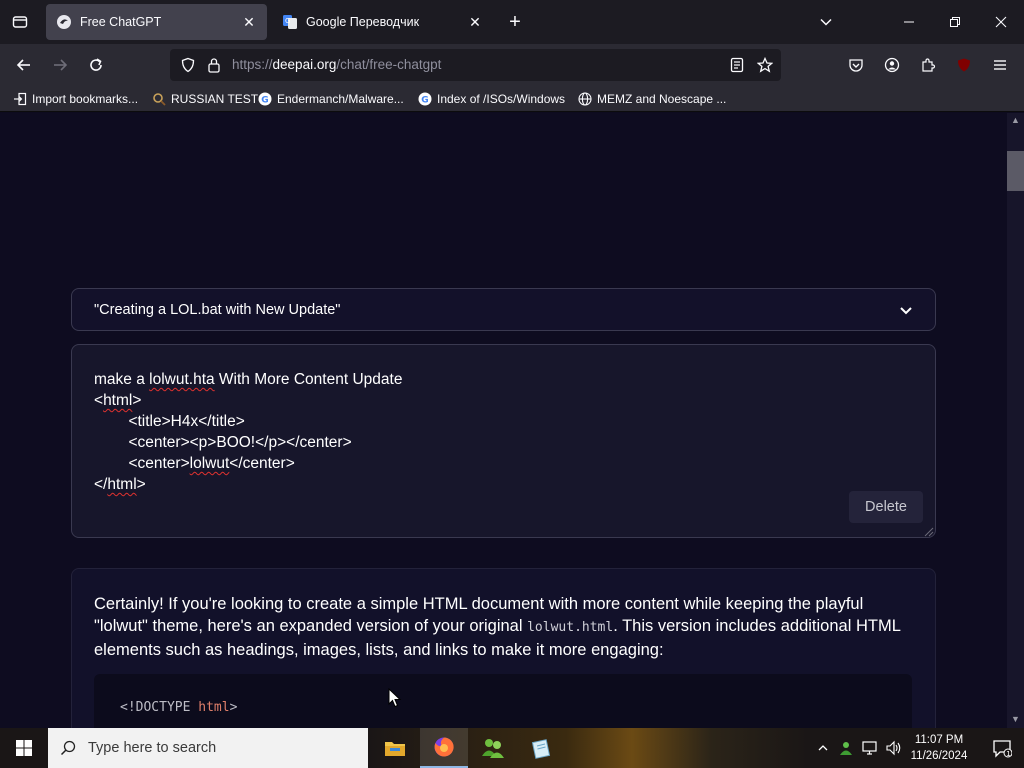  I want to click on volume-icon, so click(894, 748).